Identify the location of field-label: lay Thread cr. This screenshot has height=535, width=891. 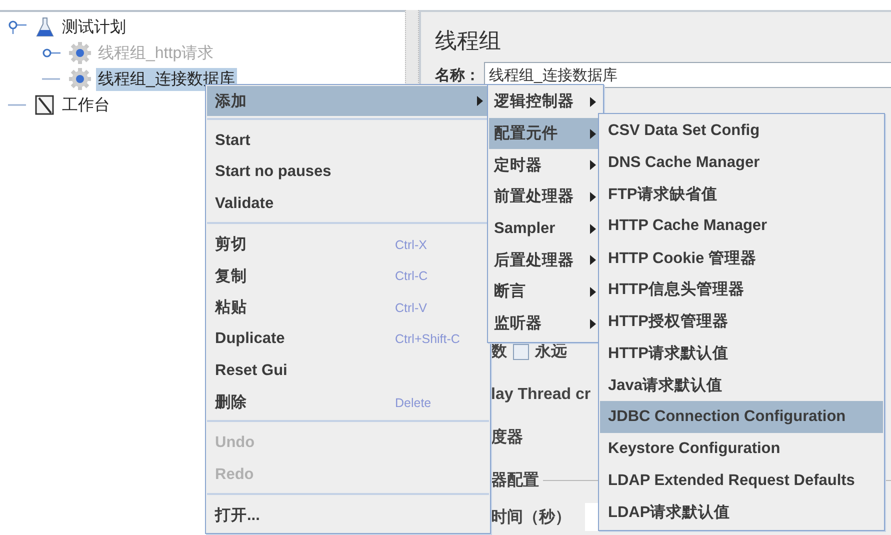
(541, 395).